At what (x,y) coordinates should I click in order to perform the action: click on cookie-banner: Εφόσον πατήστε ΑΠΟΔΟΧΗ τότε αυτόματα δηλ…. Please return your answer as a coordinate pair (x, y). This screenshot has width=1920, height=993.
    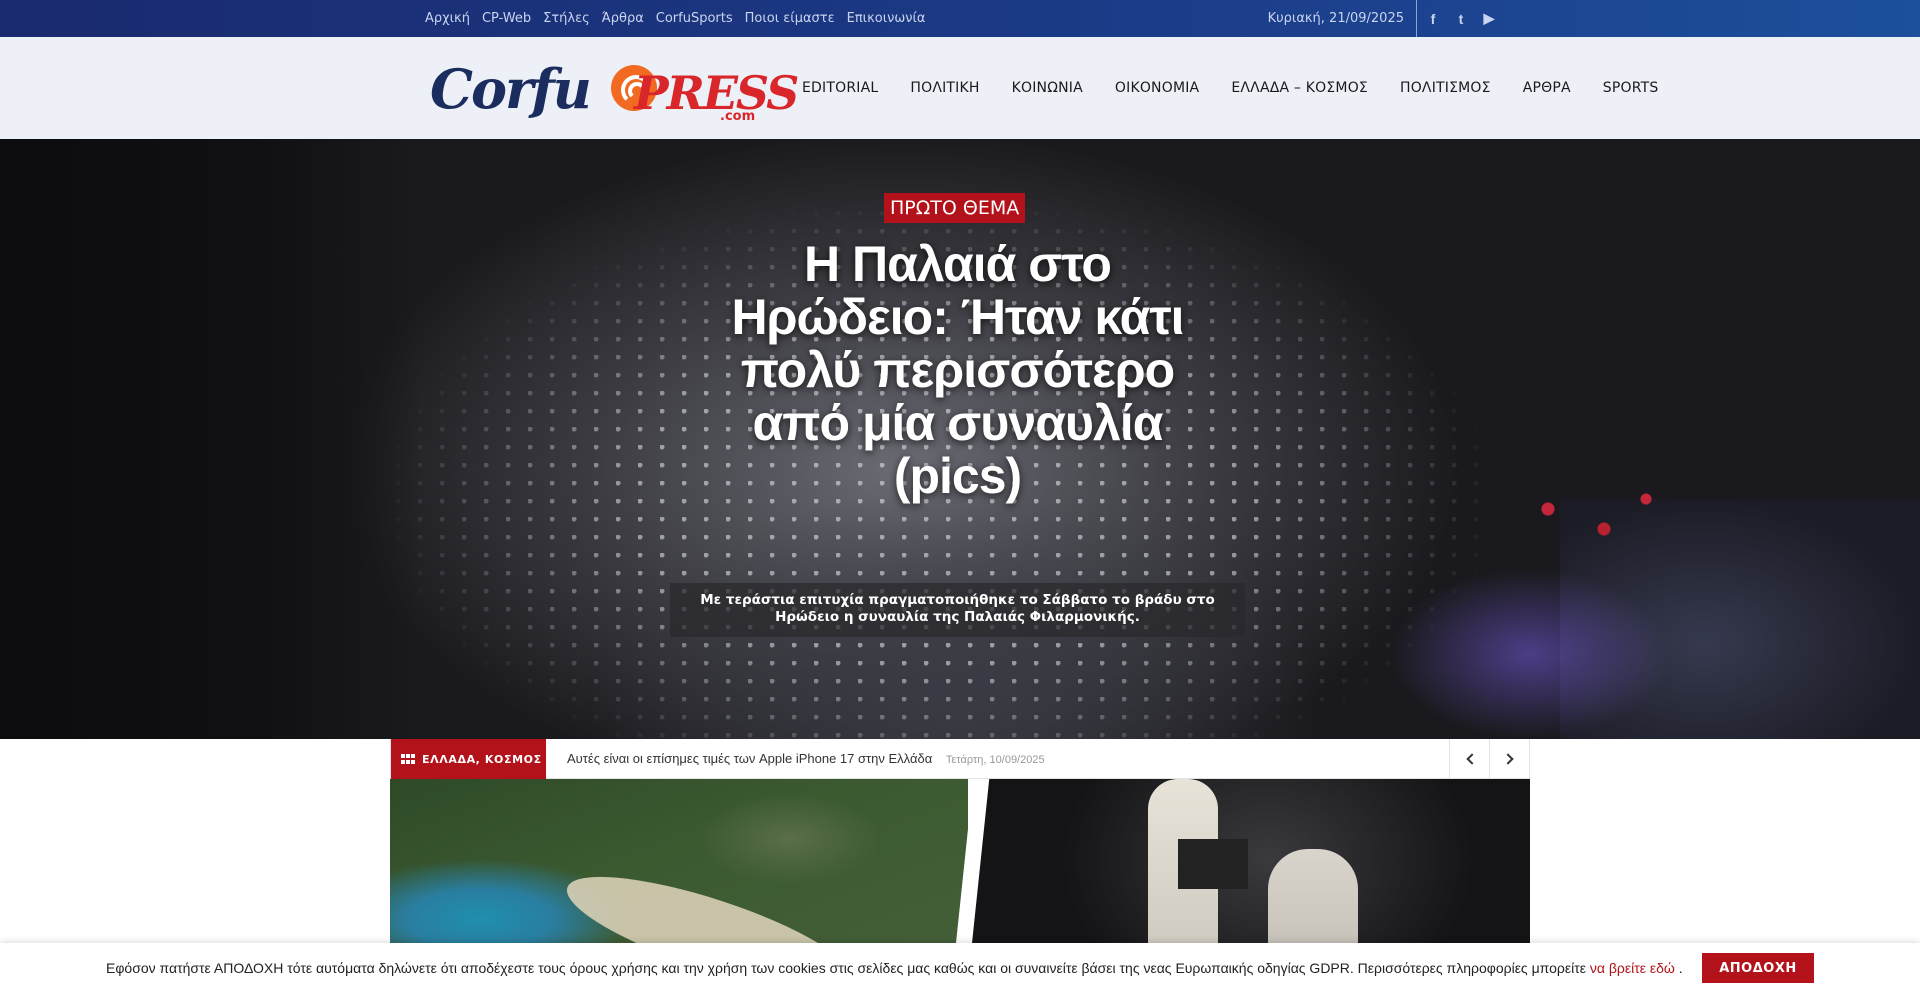
    Looking at the image, I should click on (960, 968).